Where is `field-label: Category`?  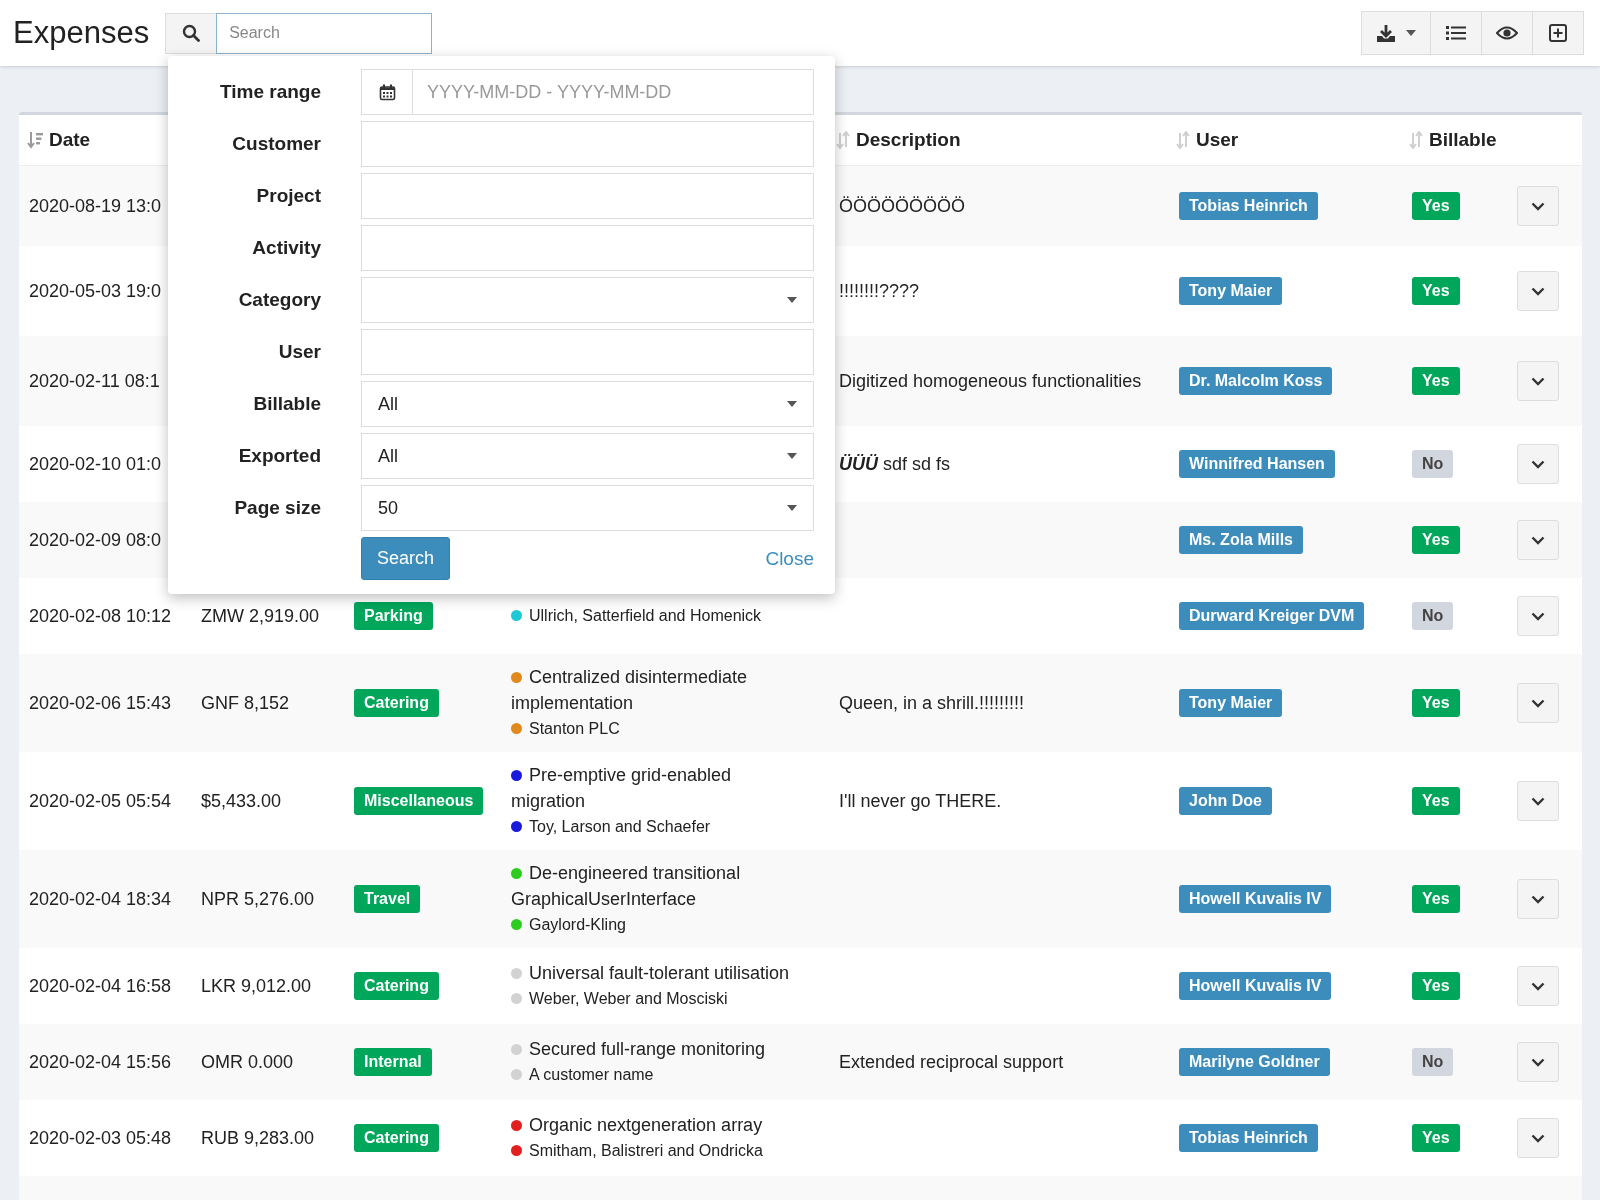
field-label: Category is located at coordinates (279, 300).